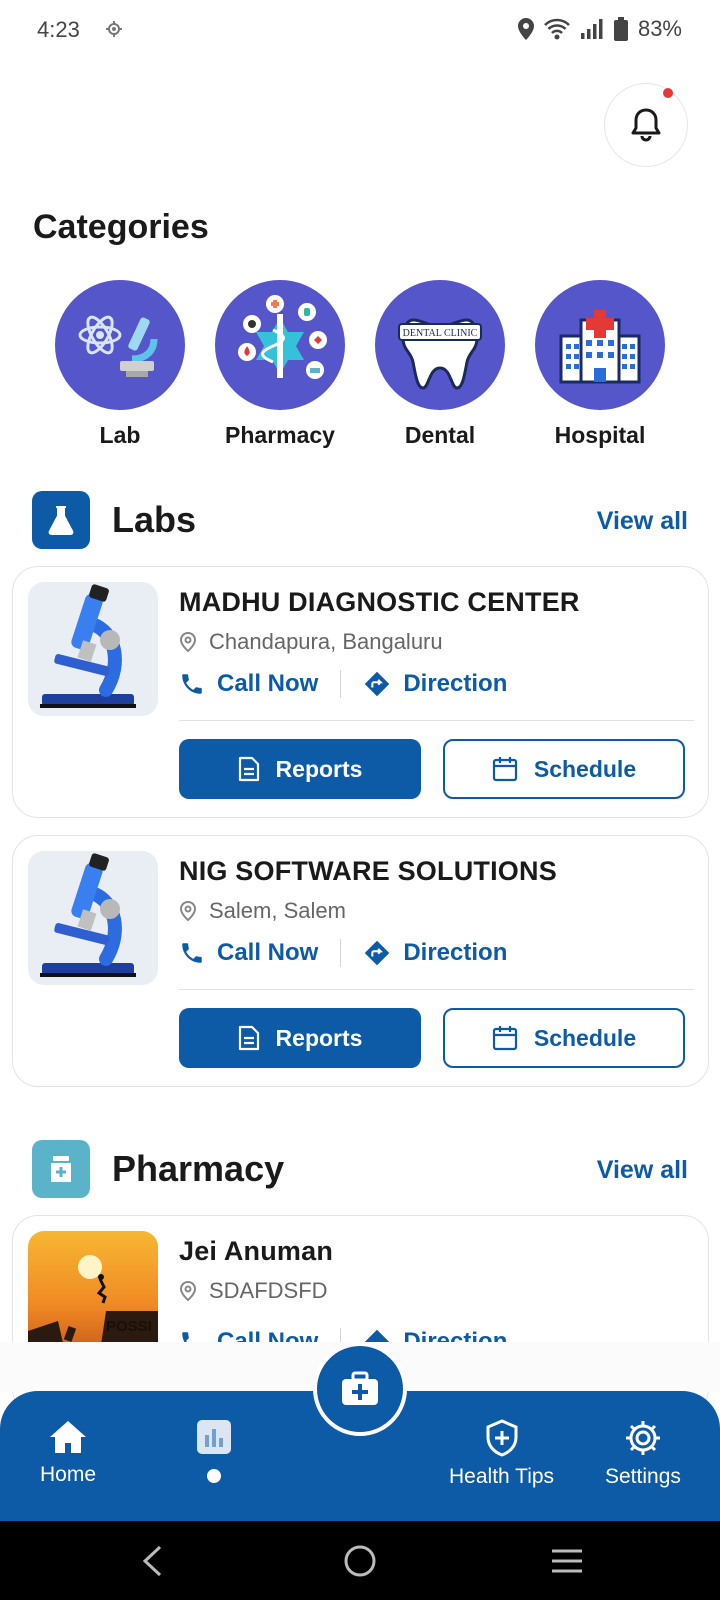 The width and height of the screenshot is (720, 1600). I want to click on labs-section-header: Labs, so click(114, 520).